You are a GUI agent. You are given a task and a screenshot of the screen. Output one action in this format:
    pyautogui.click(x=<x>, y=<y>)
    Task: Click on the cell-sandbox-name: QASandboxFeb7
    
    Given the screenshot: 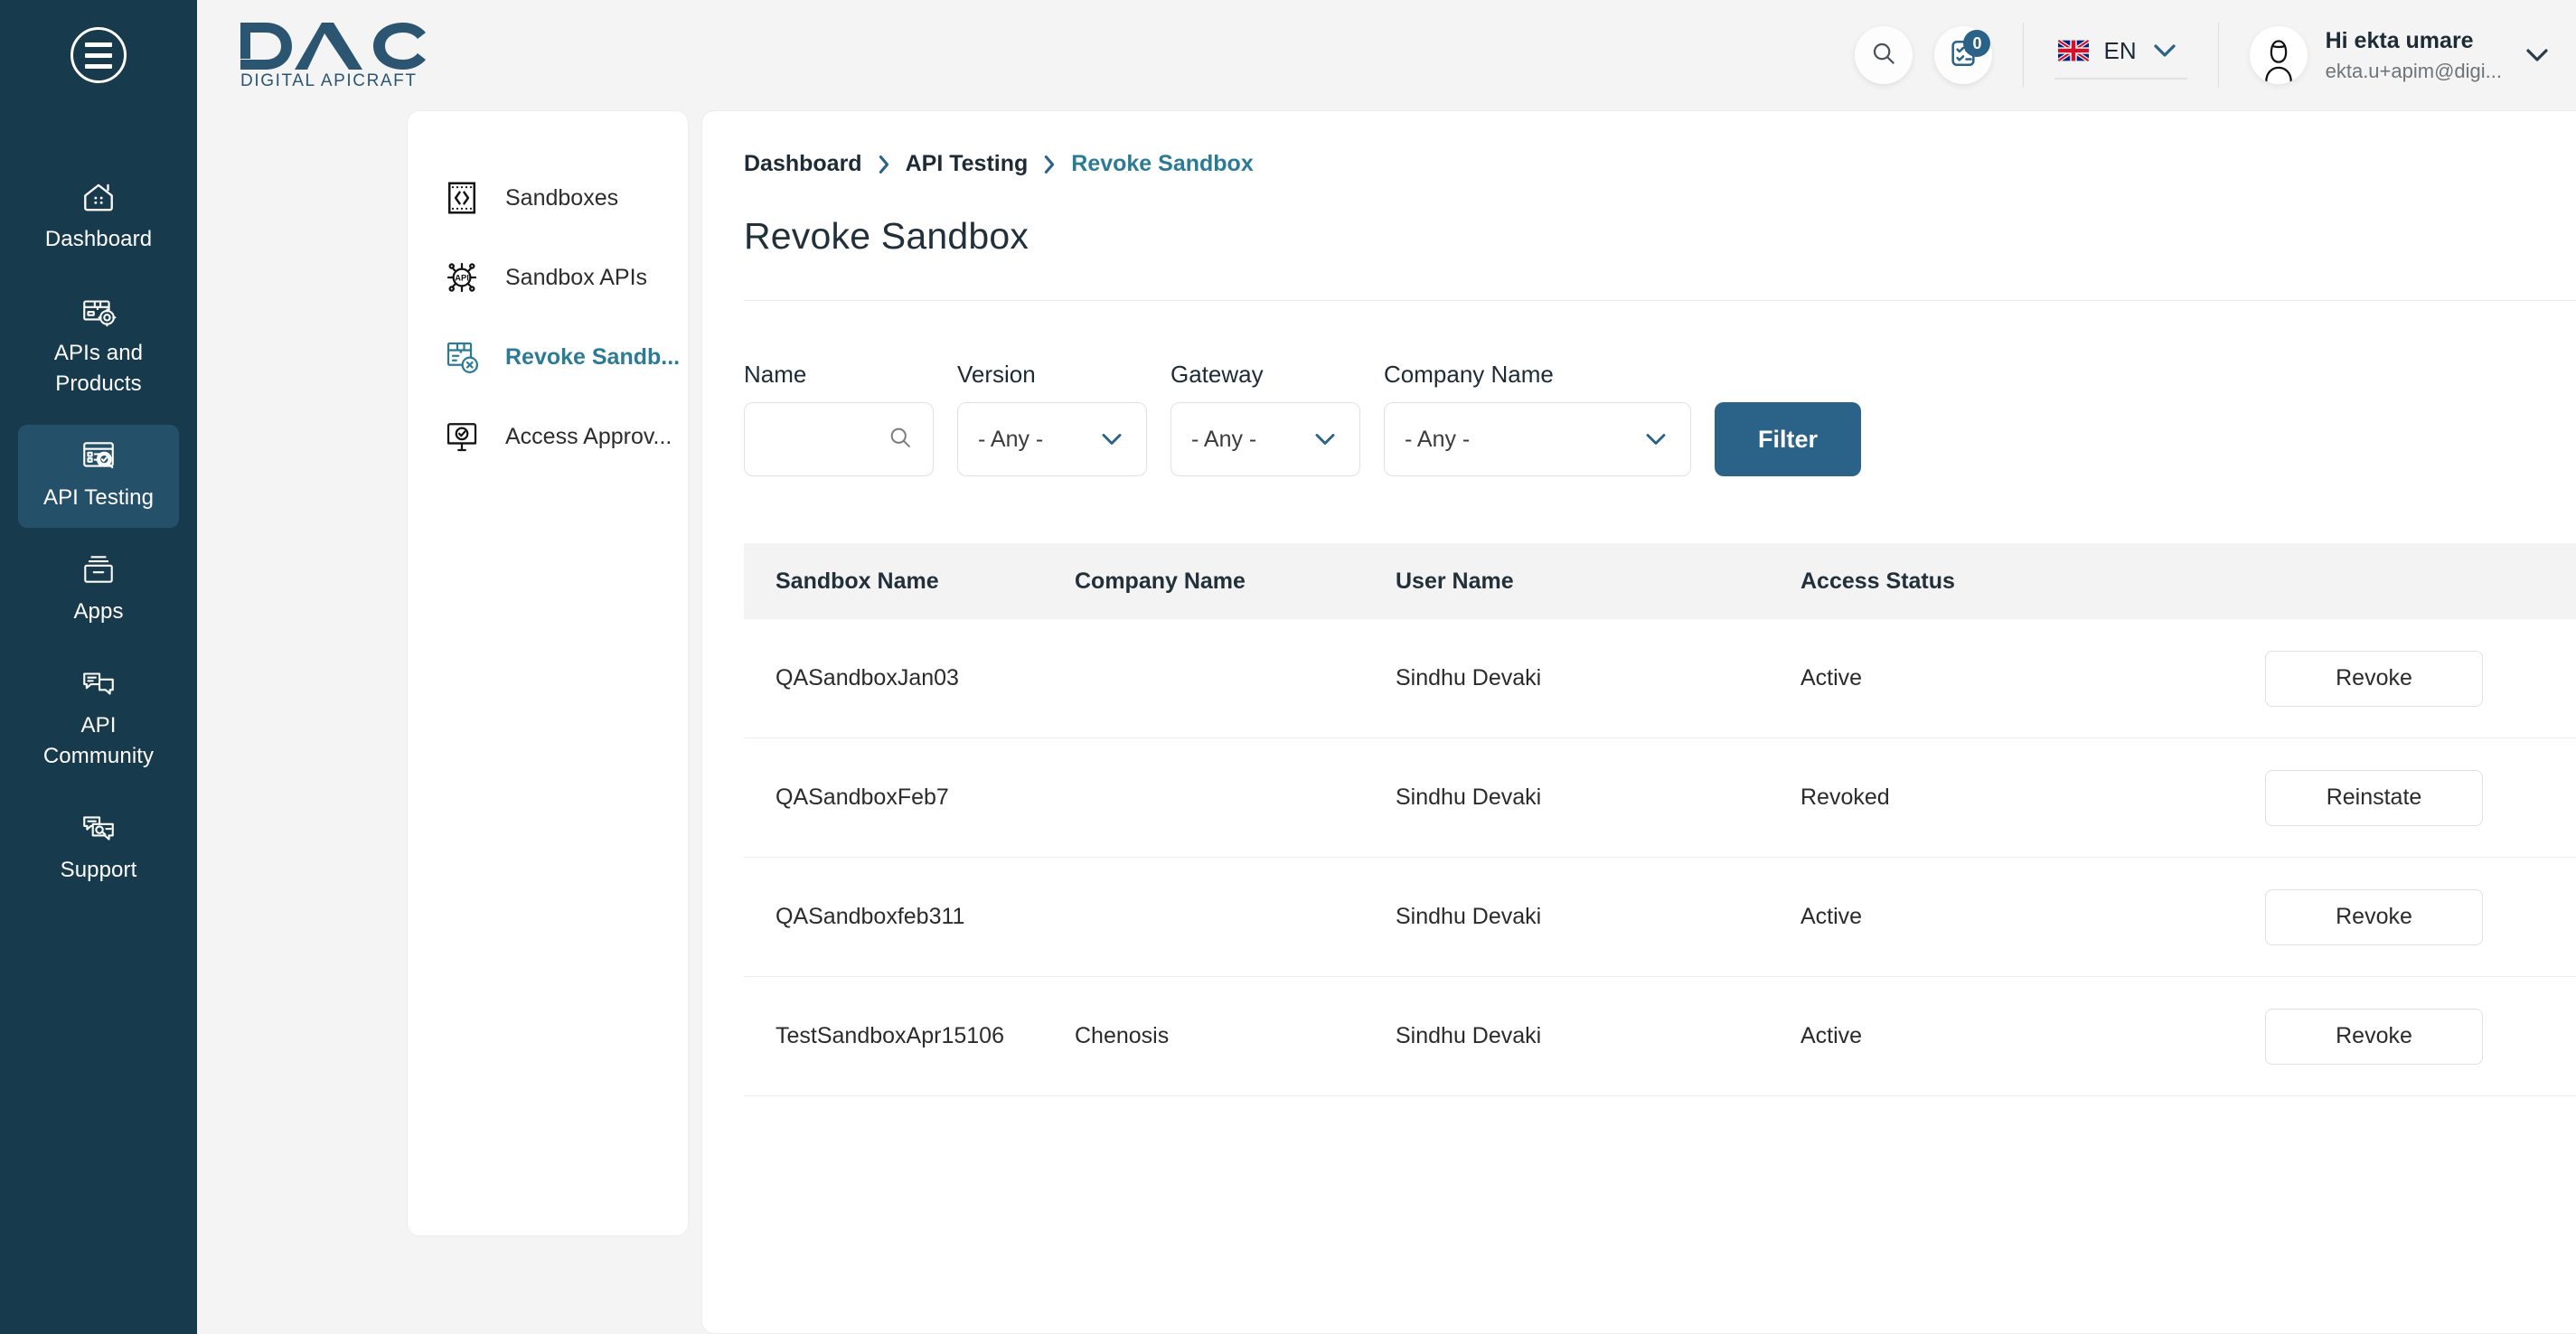 What is the action you would take?
    pyautogui.click(x=862, y=797)
    